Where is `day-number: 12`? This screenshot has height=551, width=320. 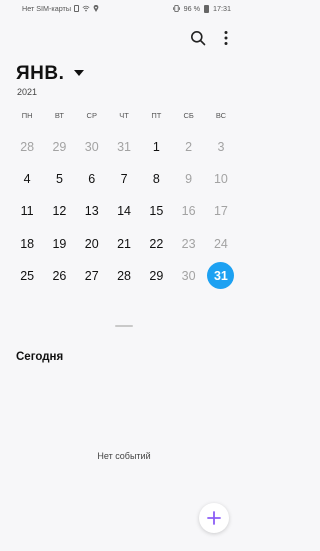
day-number: 12 is located at coordinates (59, 211).